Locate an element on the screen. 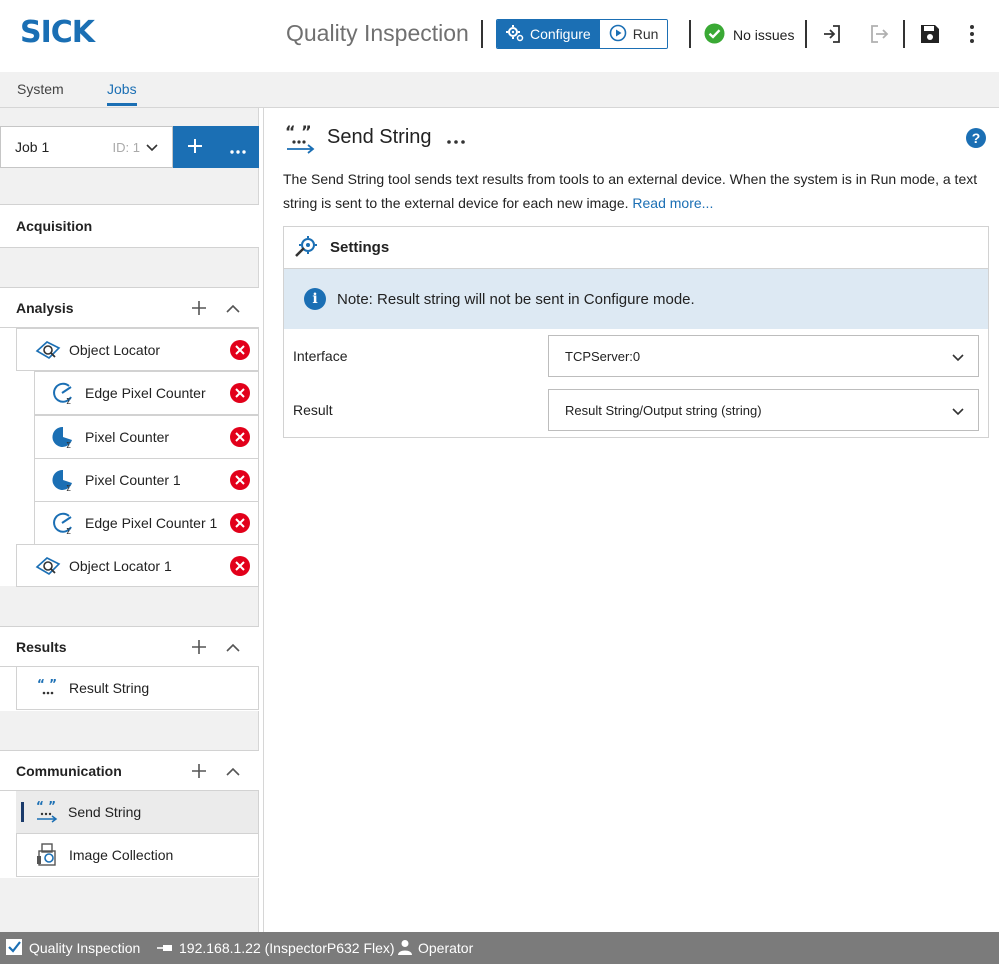  tool-object-locator-1: Object Locator 1 is located at coordinates (137, 565).